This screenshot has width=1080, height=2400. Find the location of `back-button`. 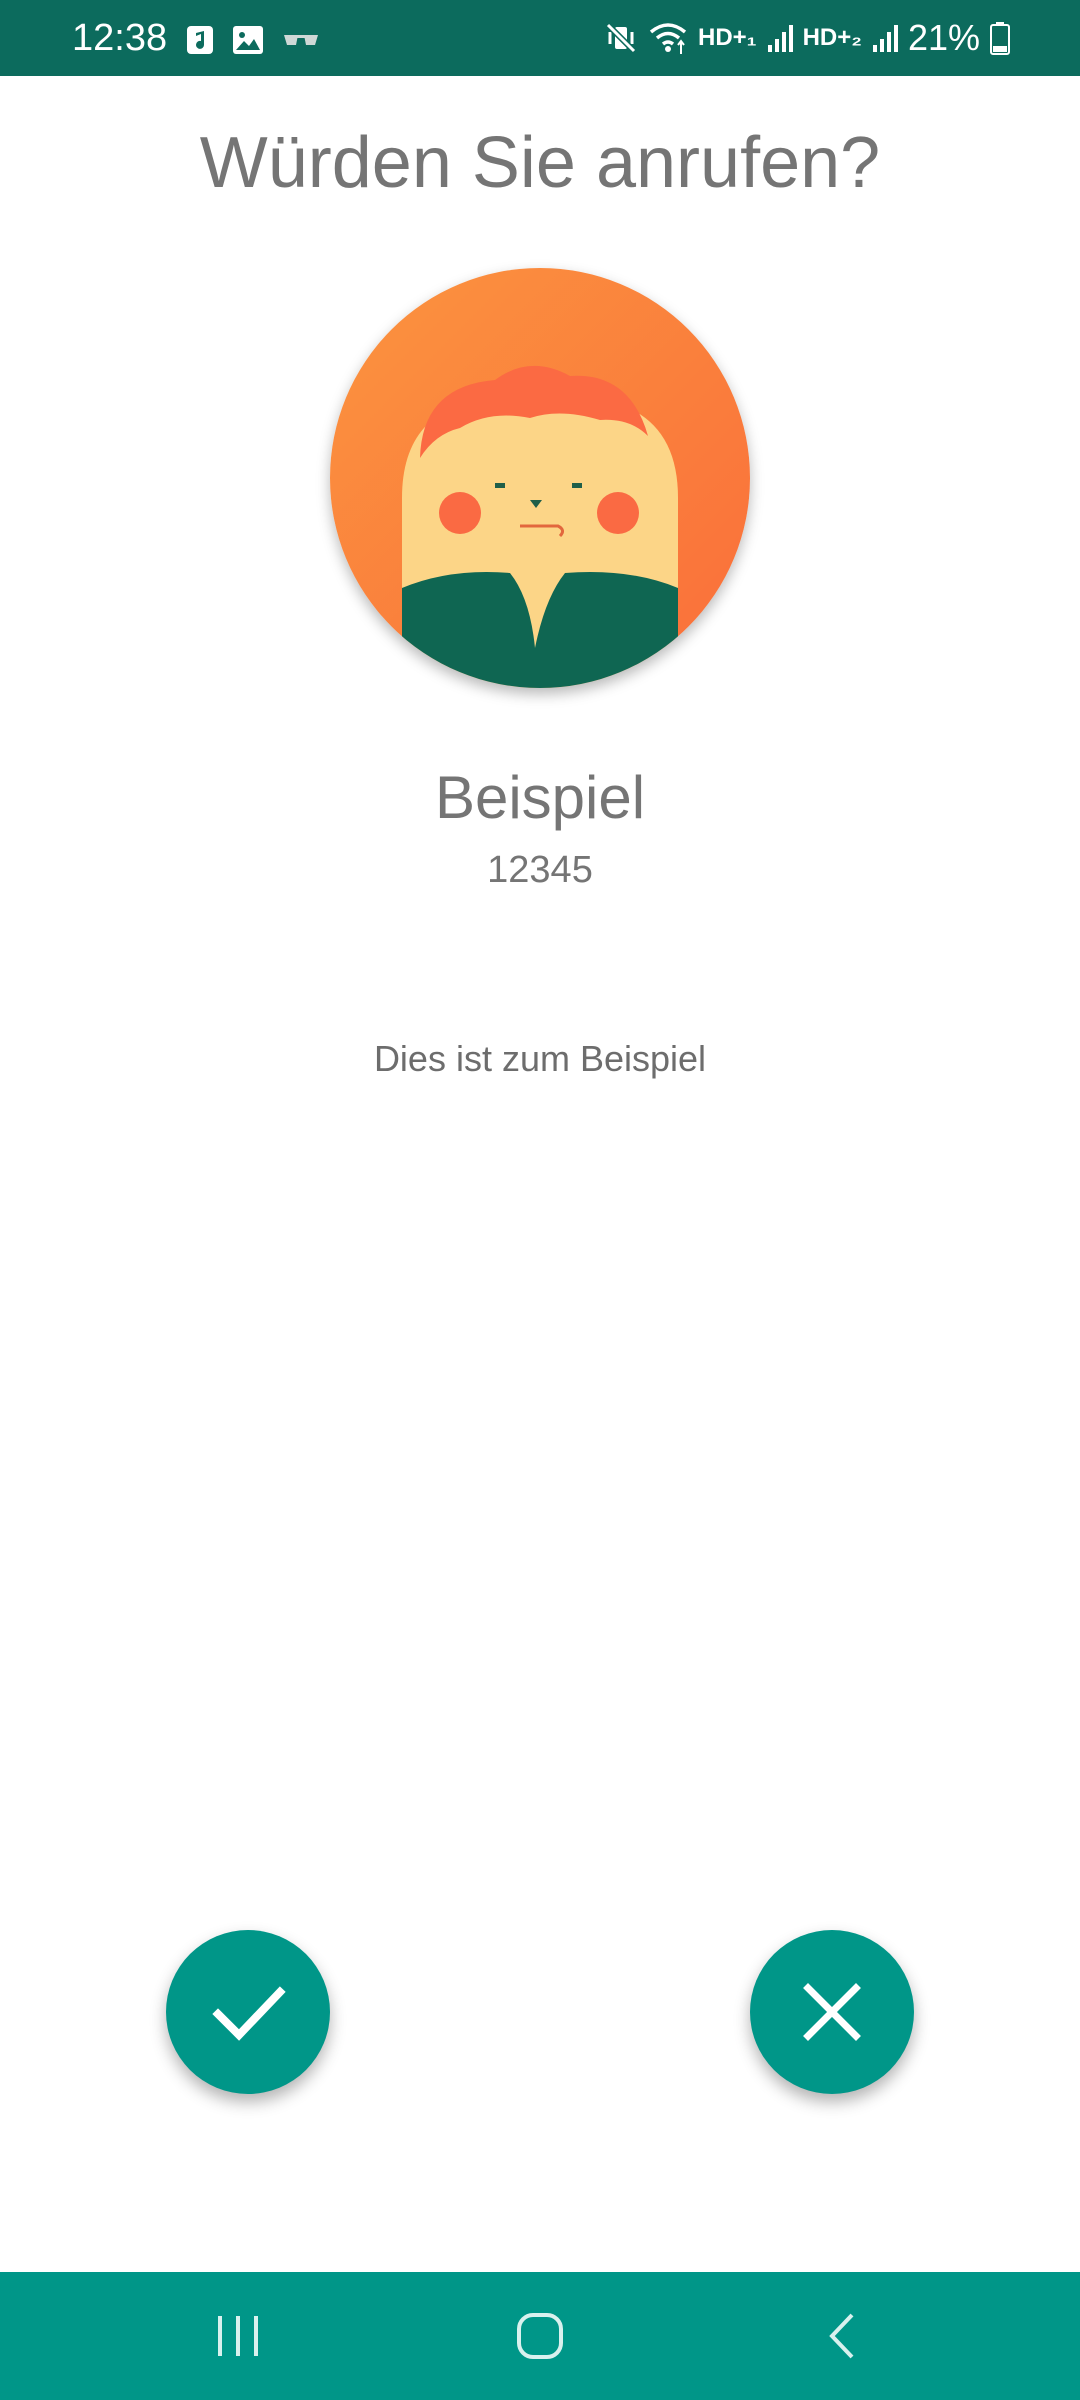

back-button is located at coordinates (842, 2336).